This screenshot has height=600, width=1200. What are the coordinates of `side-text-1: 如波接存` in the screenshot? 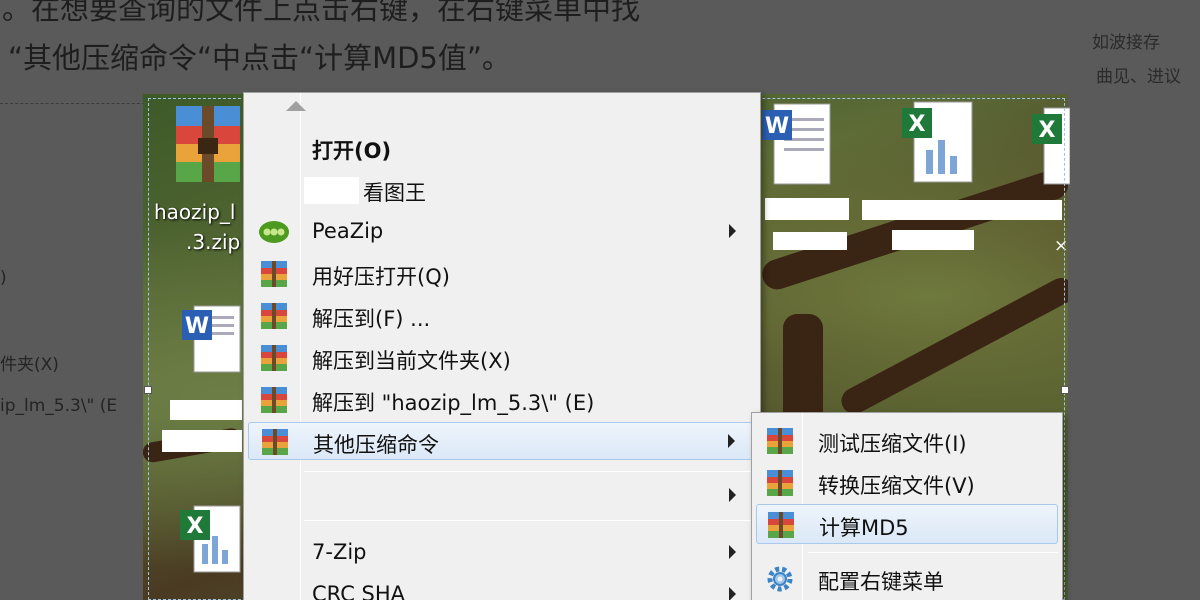 It's located at (1126, 43).